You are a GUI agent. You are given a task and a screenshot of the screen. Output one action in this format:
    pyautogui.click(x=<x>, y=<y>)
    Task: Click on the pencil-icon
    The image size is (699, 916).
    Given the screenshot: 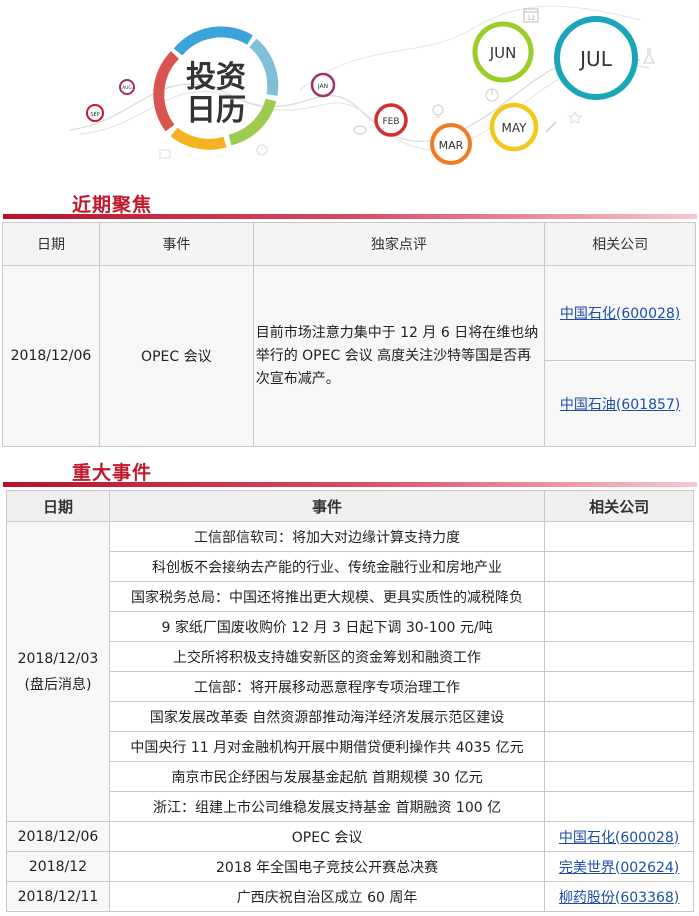 What is the action you would take?
    pyautogui.click(x=551, y=127)
    